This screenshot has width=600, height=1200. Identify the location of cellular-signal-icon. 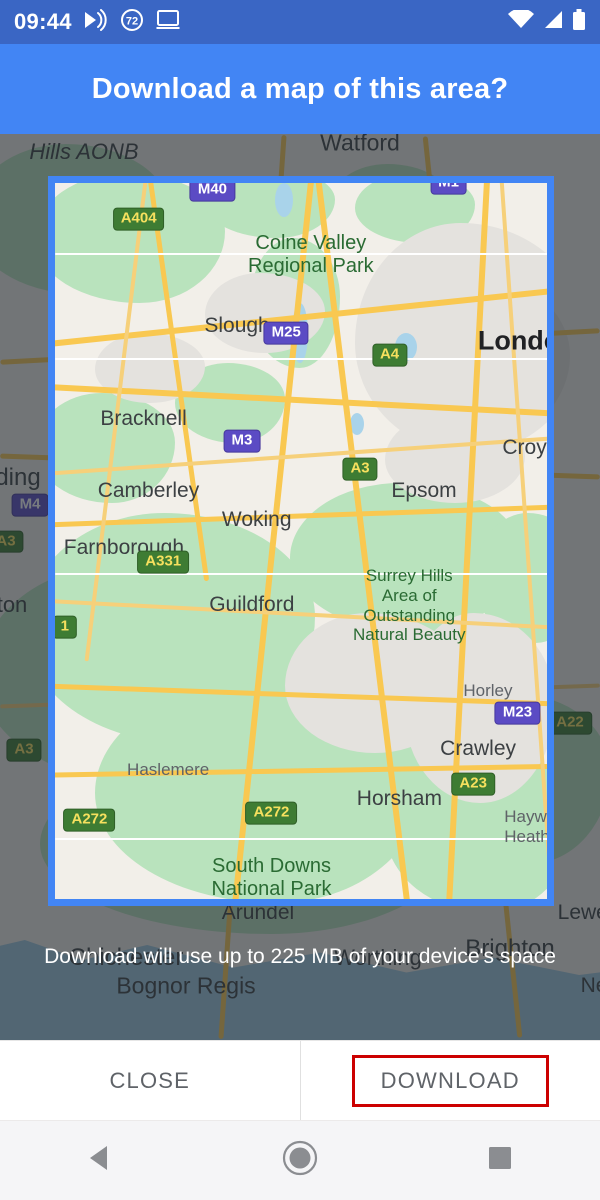
(553, 22).